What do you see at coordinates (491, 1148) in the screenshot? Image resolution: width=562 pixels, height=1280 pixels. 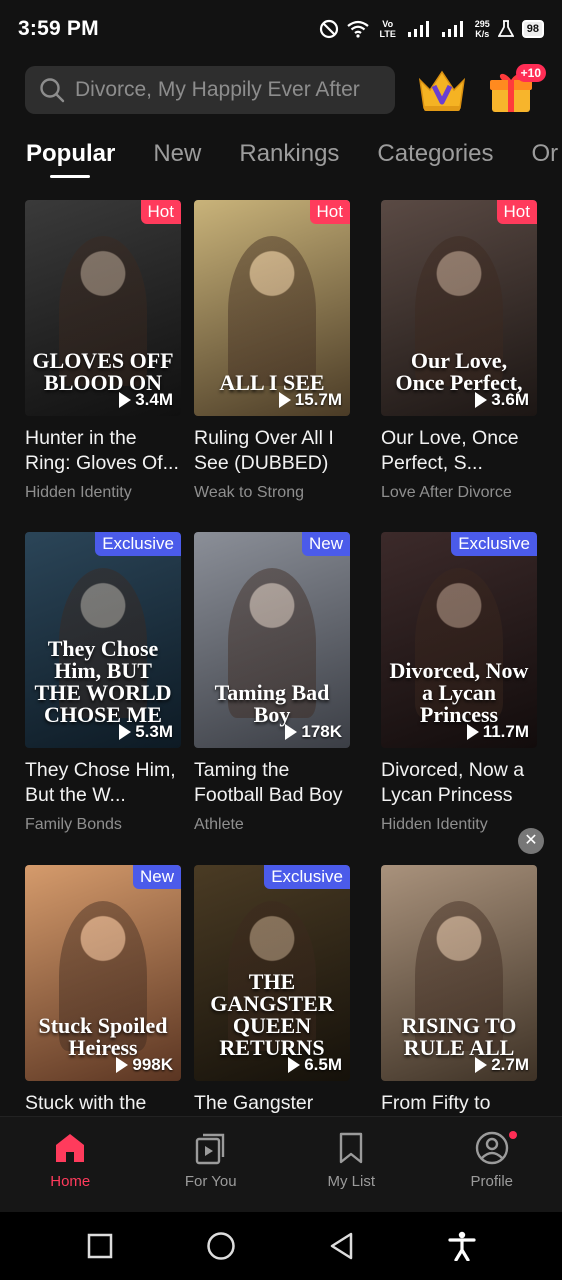 I see `profile-icon` at bounding box center [491, 1148].